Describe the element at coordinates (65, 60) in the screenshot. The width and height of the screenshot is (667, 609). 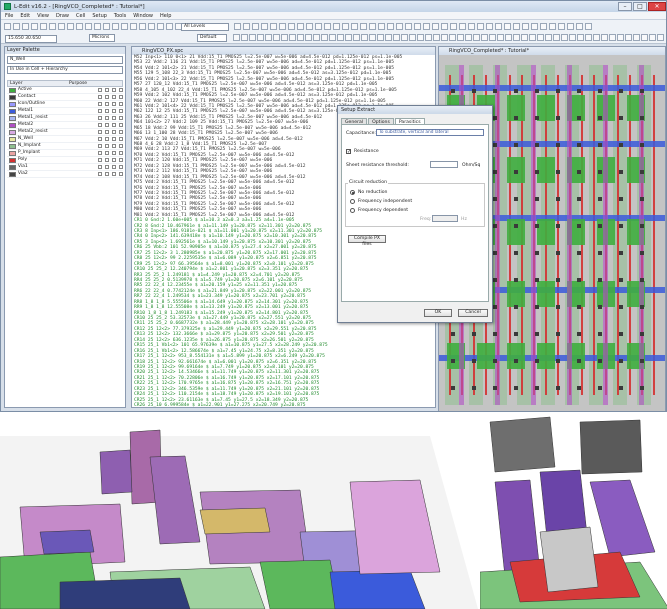
I see `layer-filter-combo: N_Well` at that location.